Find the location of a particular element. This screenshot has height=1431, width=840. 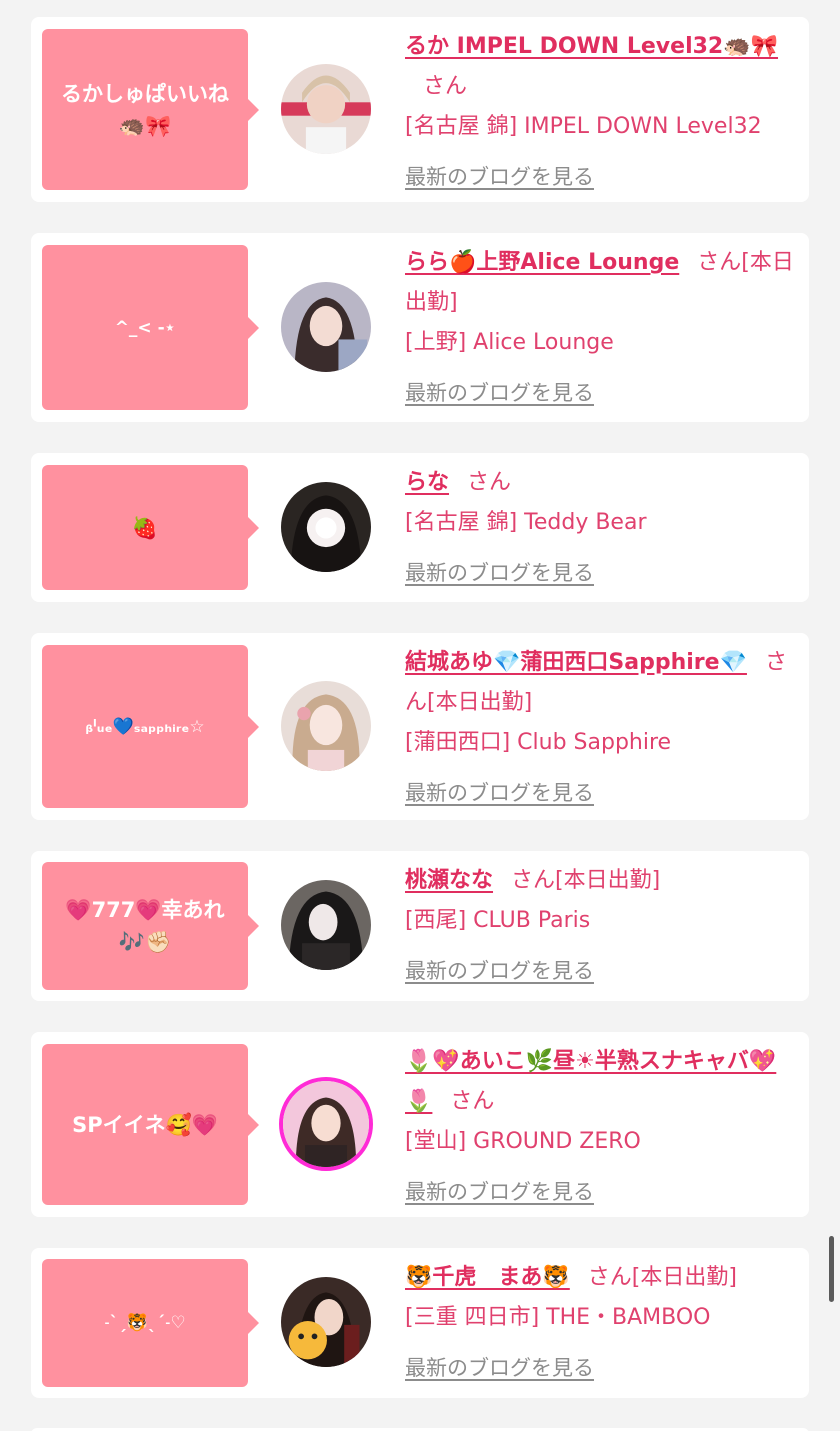

comment-text: 🍓 is located at coordinates (145, 527).